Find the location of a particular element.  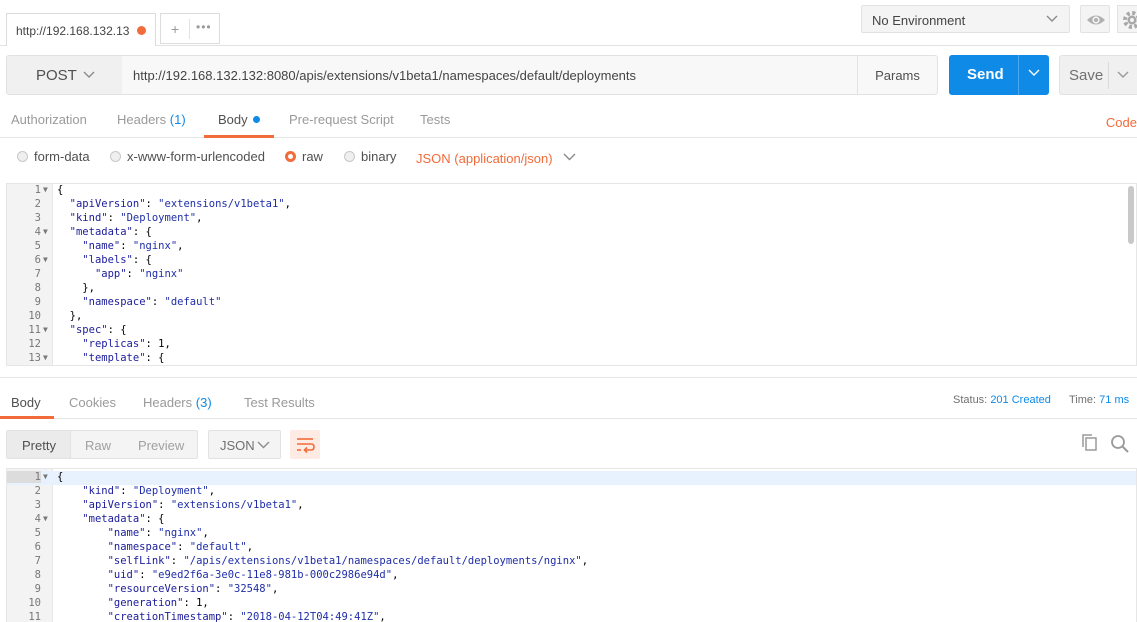

code-line: 6 "namespace": "default", is located at coordinates (571, 548).